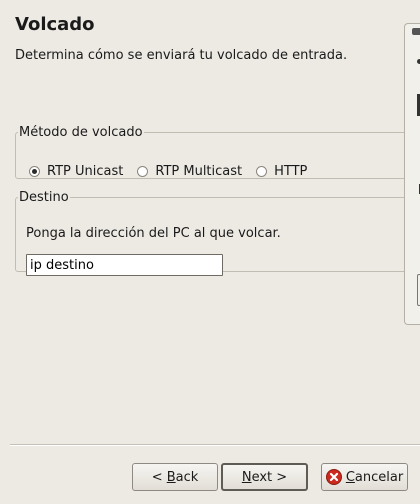  Describe the element at coordinates (44, 197) in the screenshot. I see `destination-legend: Destino` at that location.